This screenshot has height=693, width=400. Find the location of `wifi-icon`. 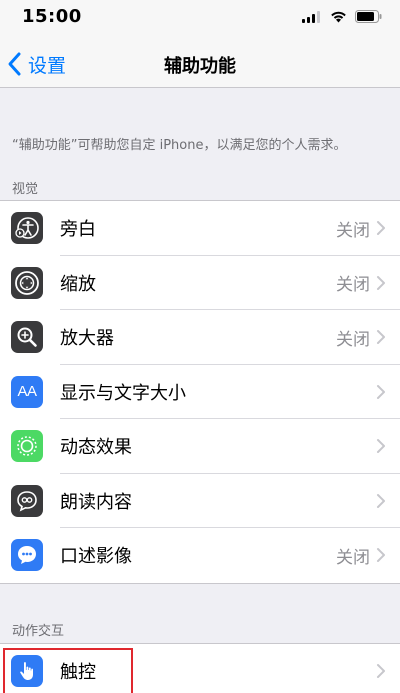

wifi-icon is located at coordinates (338, 17).